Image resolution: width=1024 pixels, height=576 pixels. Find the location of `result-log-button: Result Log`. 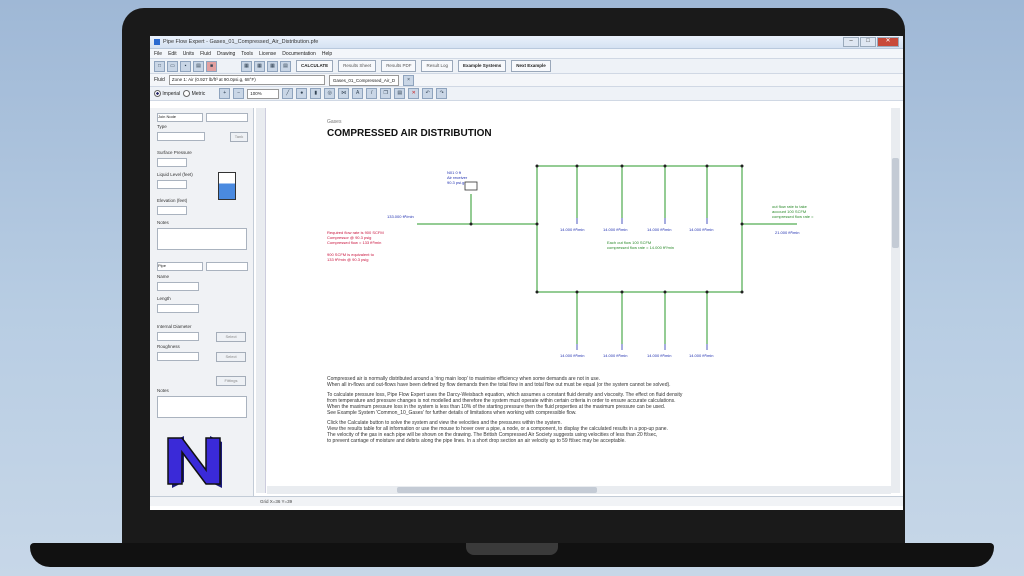

result-log-button: Result Log is located at coordinates (437, 66).